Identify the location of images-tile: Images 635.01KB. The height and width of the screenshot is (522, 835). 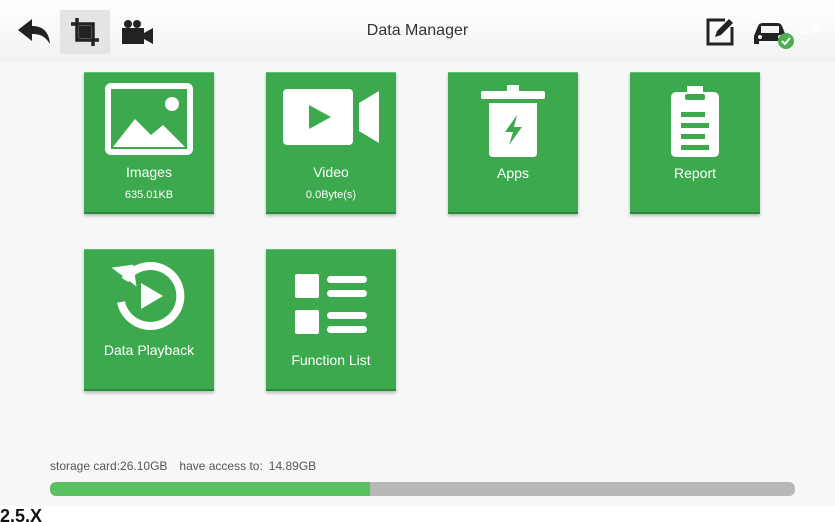
(149, 143).